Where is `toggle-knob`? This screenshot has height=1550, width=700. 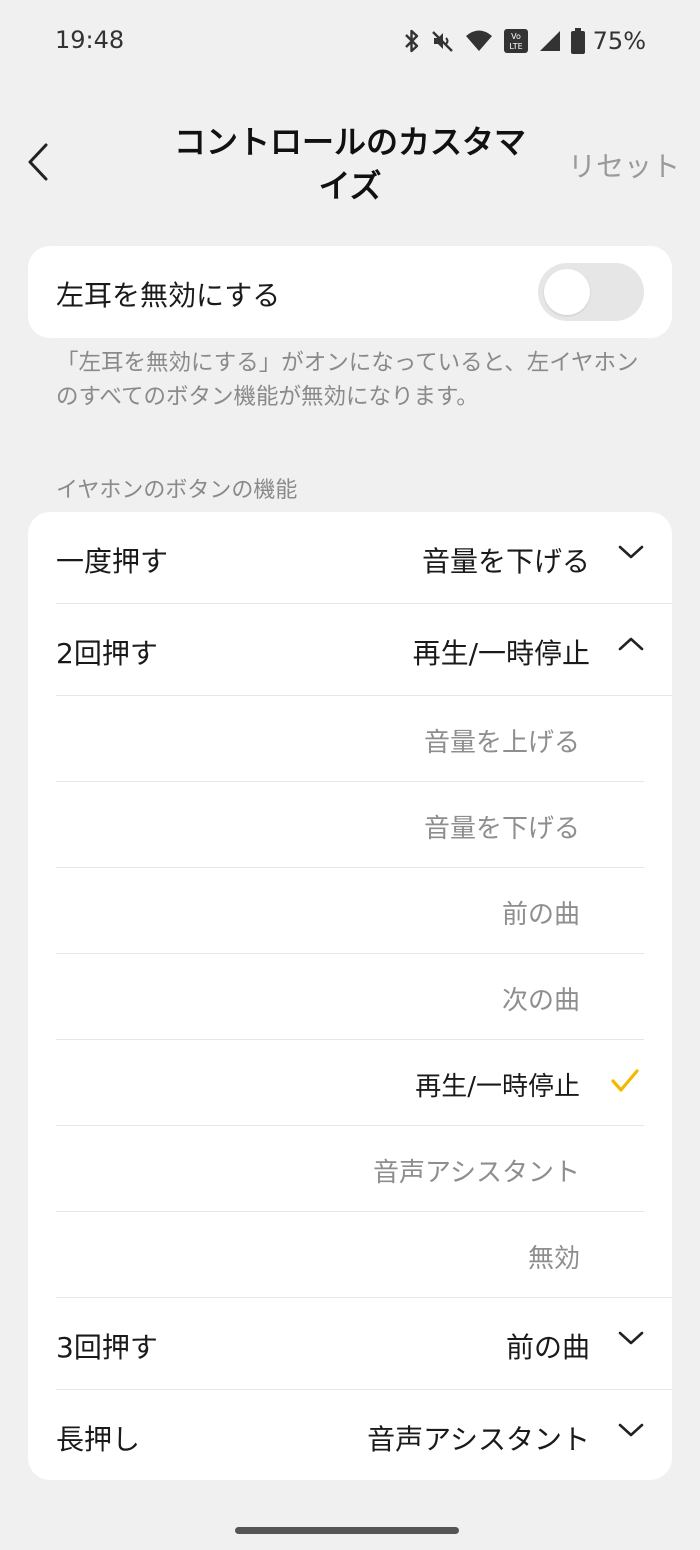
toggle-knob is located at coordinates (567, 292).